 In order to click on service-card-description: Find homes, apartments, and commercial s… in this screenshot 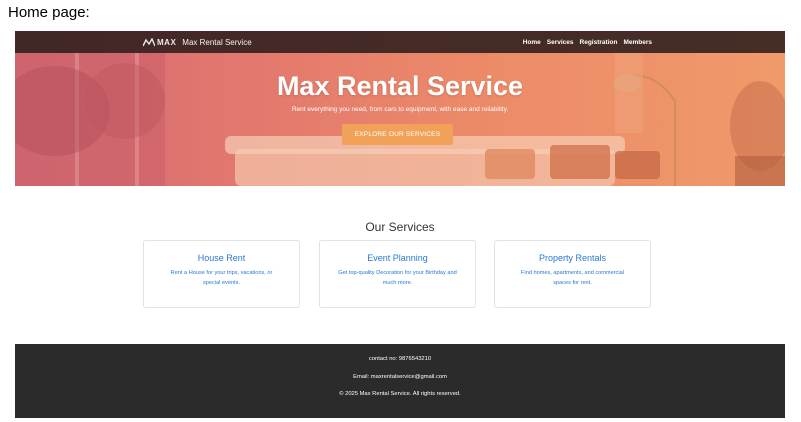, I will do `click(572, 278)`.